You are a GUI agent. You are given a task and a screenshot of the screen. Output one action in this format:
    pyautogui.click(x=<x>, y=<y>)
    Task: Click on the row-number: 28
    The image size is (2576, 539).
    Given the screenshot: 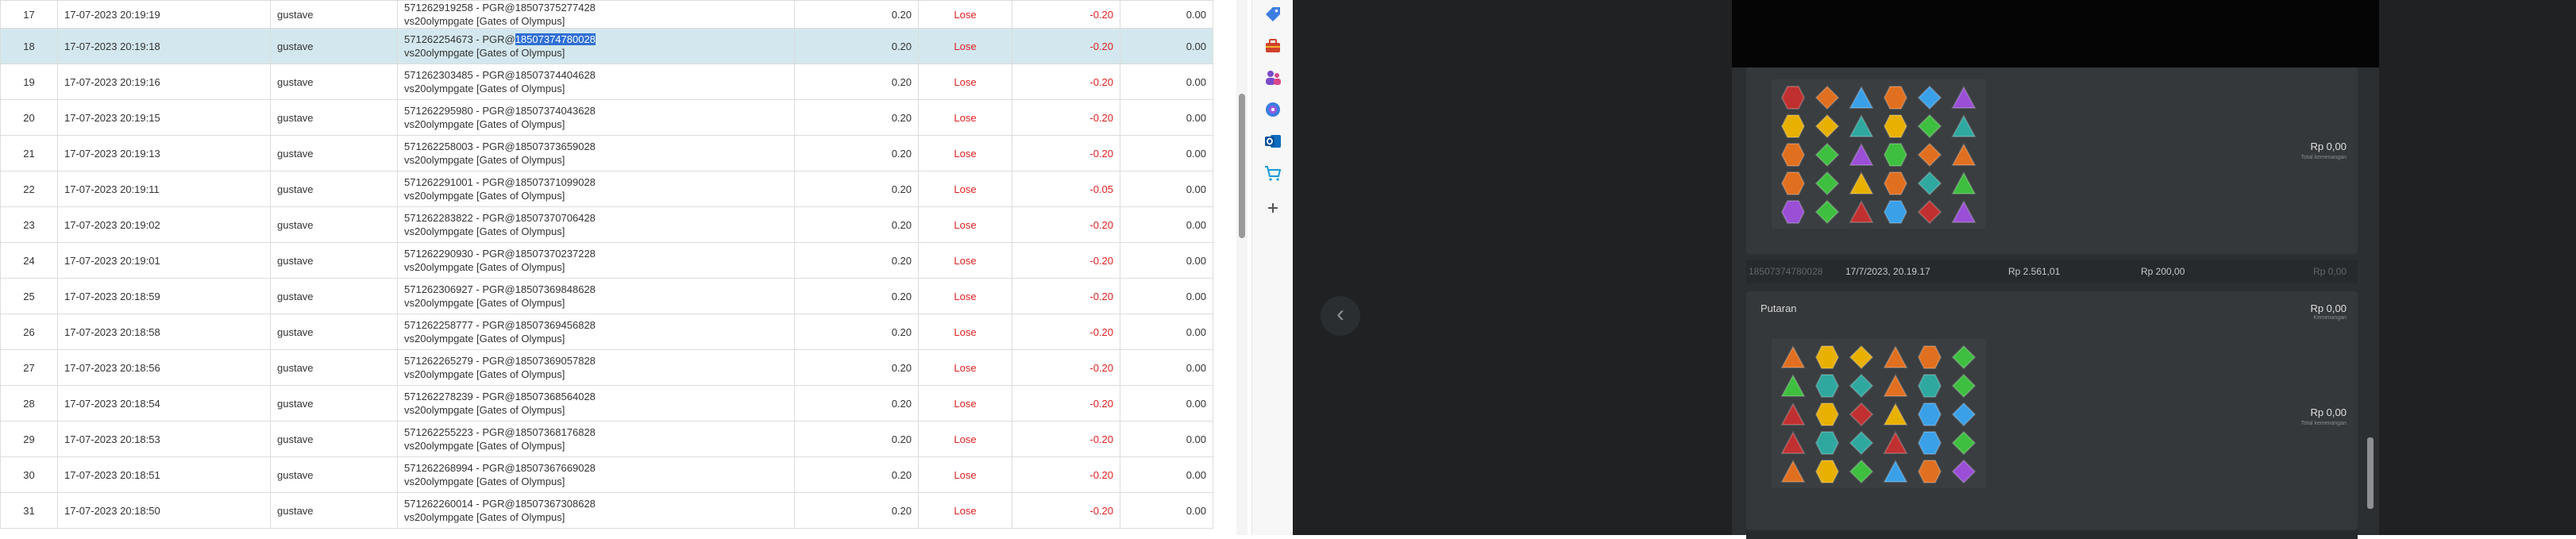 What is the action you would take?
    pyautogui.click(x=29, y=403)
    